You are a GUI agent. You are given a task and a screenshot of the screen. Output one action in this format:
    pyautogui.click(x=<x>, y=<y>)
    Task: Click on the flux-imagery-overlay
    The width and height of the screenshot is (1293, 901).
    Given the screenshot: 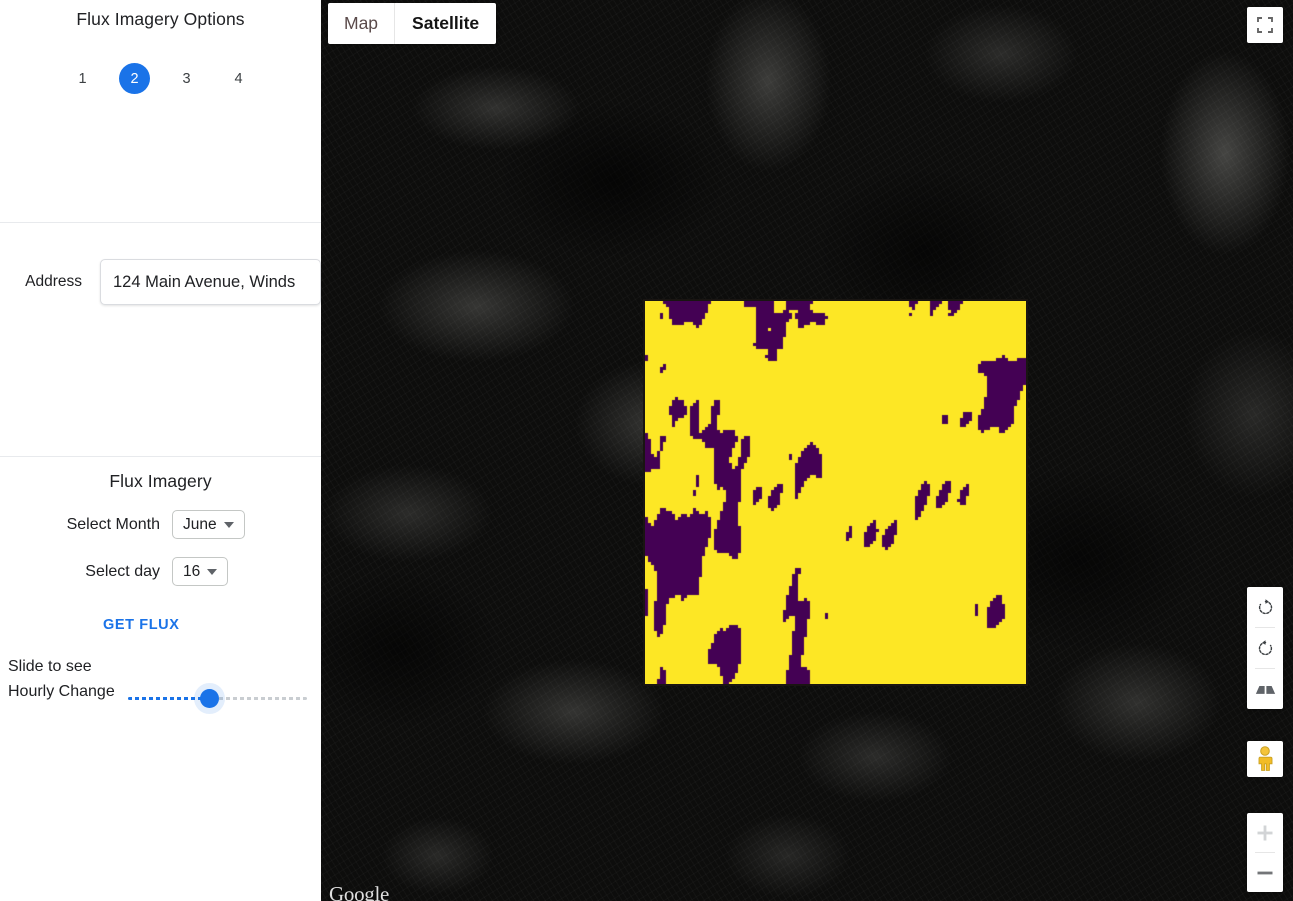 What is the action you would take?
    pyautogui.click(x=835, y=492)
    